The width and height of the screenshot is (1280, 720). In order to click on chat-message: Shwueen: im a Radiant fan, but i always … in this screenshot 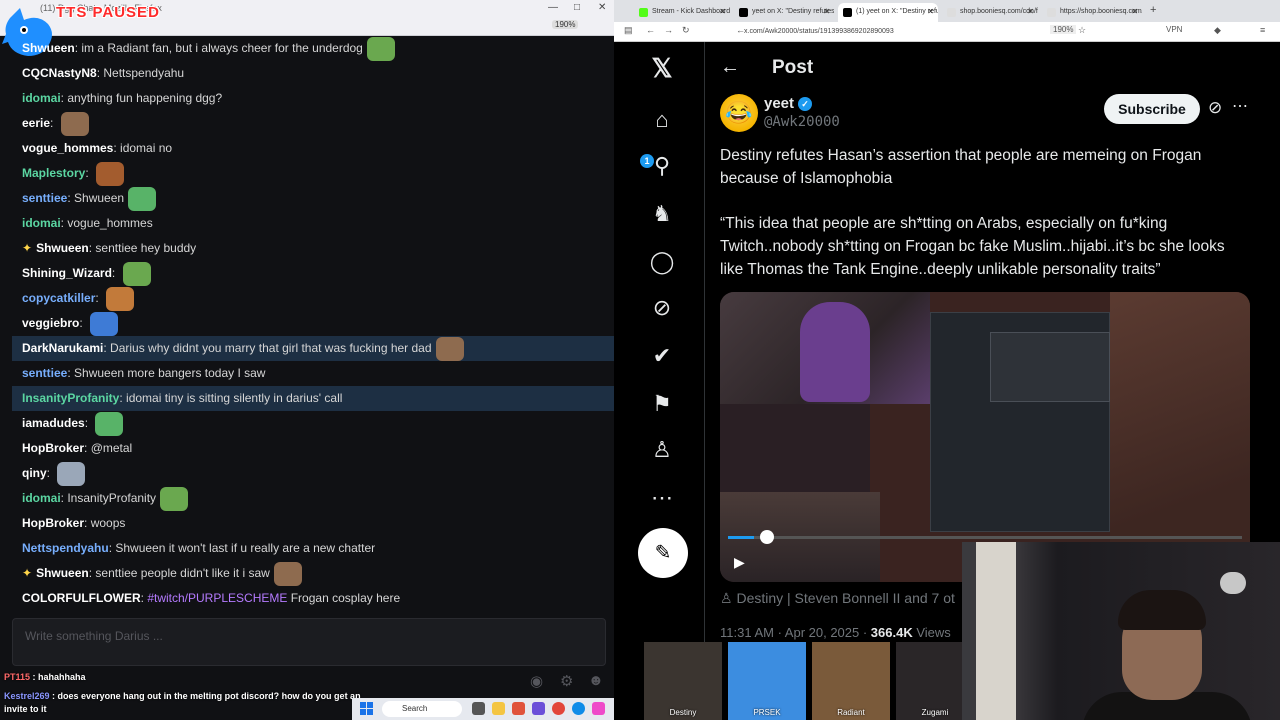, I will do `click(313, 48)`.